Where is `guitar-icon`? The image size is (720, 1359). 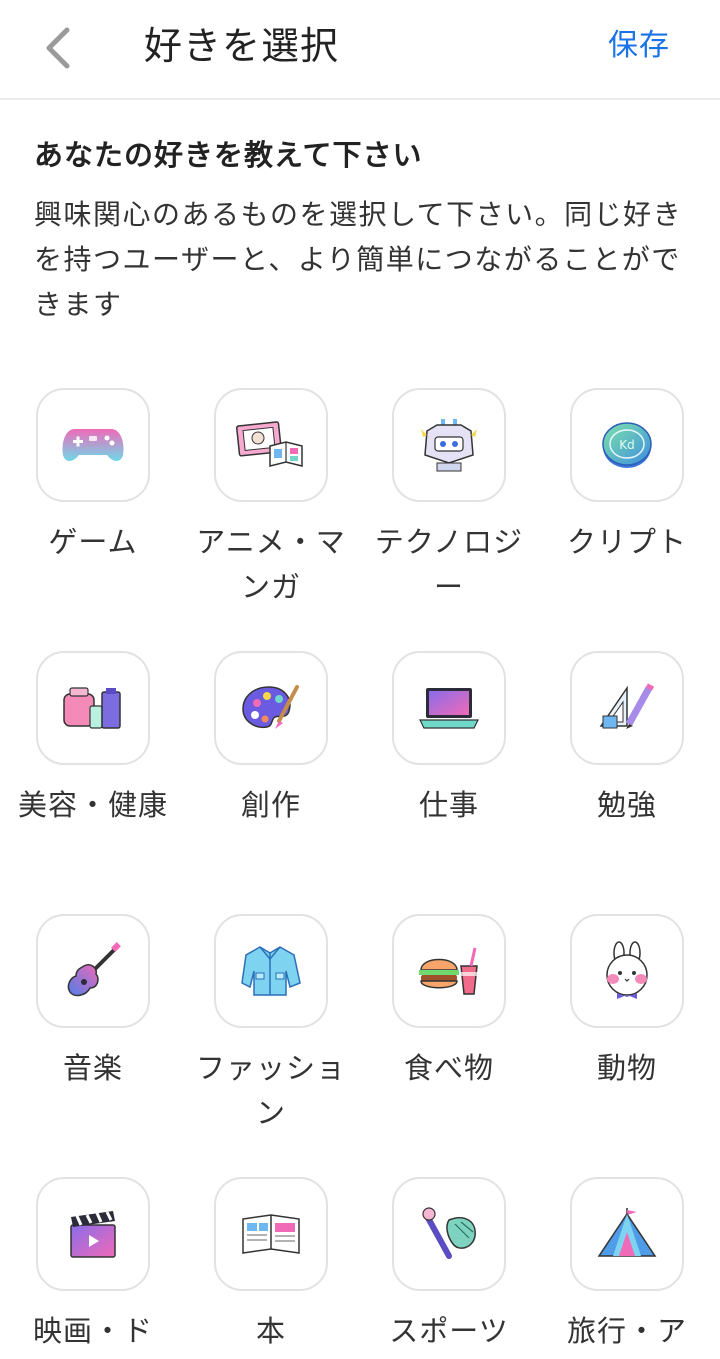 guitar-icon is located at coordinates (93, 971).